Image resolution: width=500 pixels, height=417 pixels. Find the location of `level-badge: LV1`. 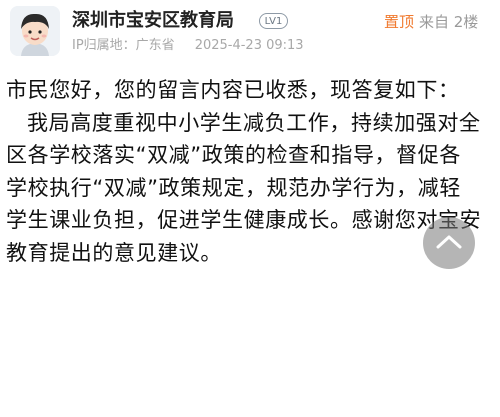

level-badge: LV1 is located at coordinates (273, 21).